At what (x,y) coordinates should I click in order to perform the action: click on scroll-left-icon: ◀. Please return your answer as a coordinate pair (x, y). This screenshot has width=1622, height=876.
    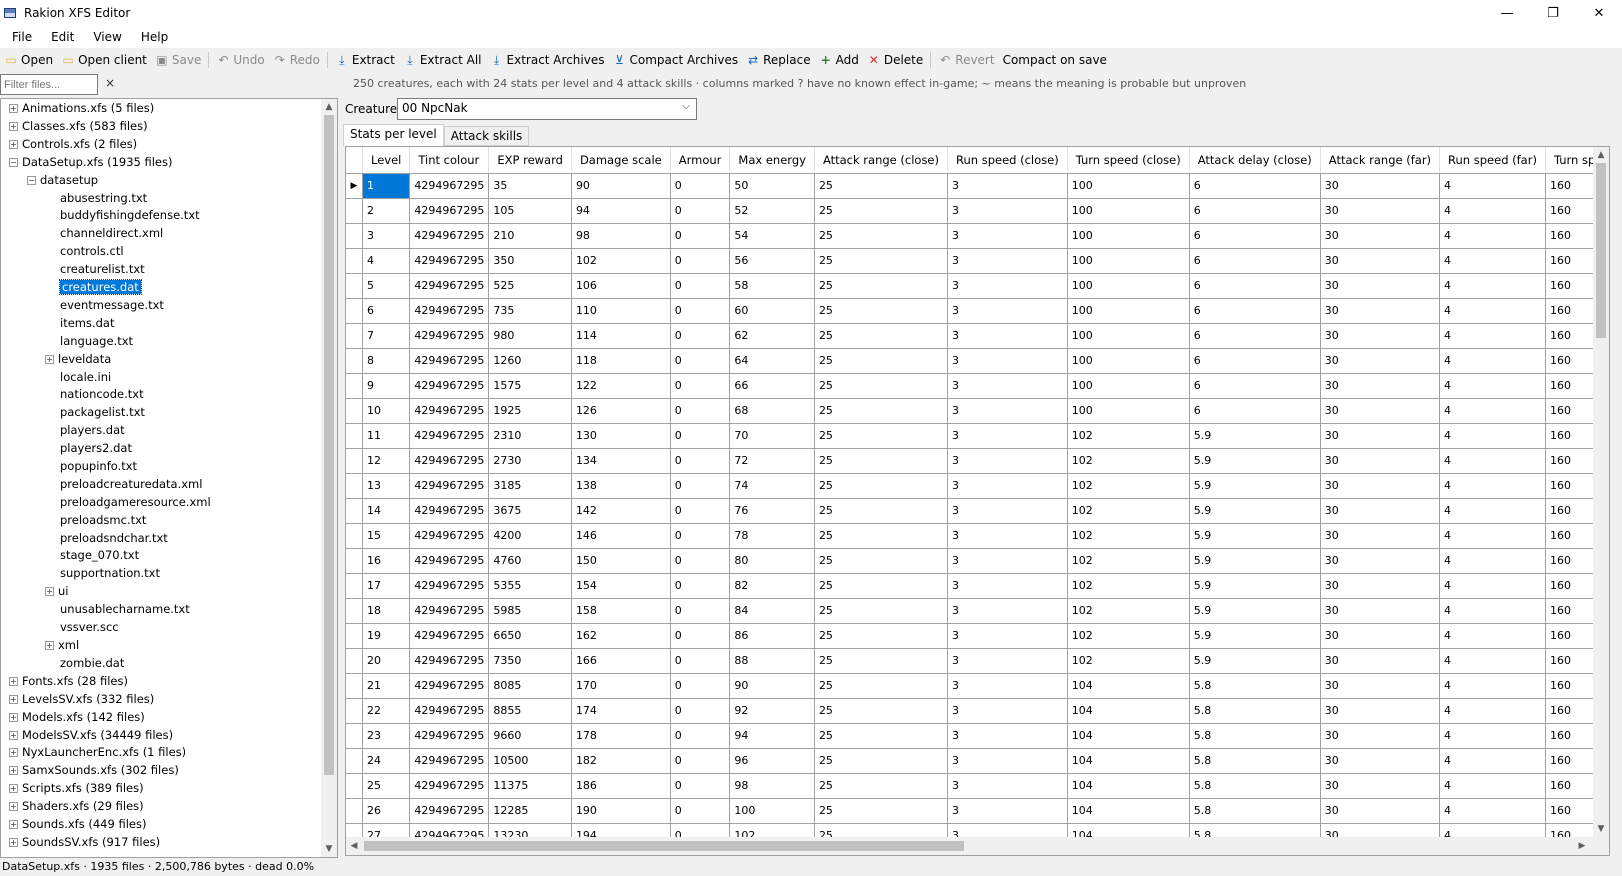
    Looking at the image, I should click on (354, 846).